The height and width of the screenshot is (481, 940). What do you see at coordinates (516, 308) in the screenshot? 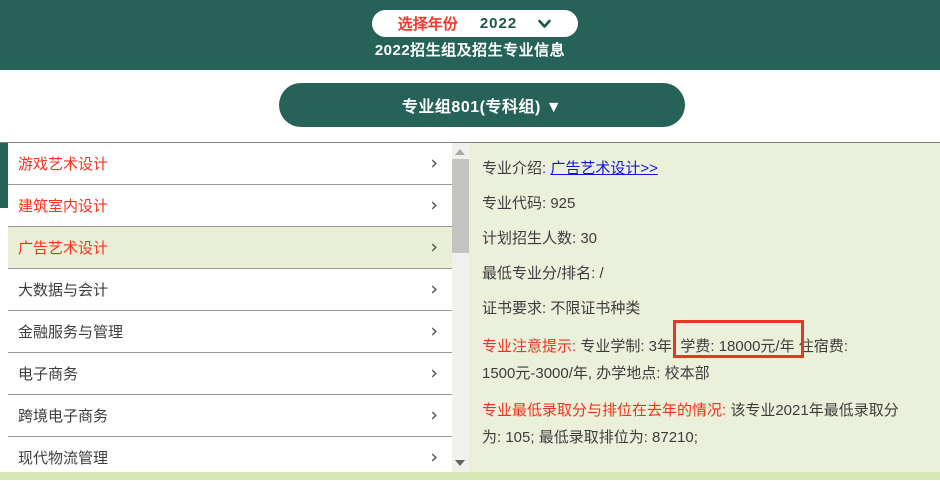
I see `cert-label: 证书要求:` at bounding box center [516, 308].